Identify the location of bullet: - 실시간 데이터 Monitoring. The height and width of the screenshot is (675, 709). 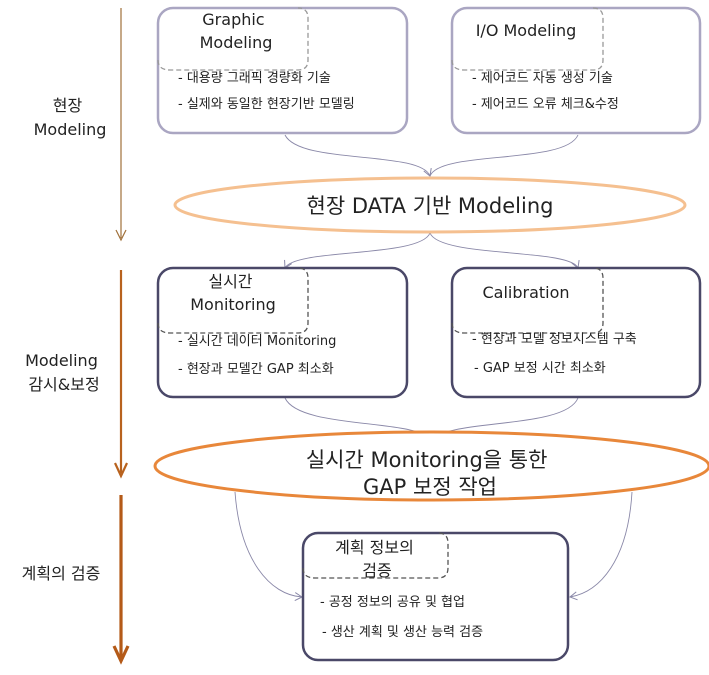
(257, 341).